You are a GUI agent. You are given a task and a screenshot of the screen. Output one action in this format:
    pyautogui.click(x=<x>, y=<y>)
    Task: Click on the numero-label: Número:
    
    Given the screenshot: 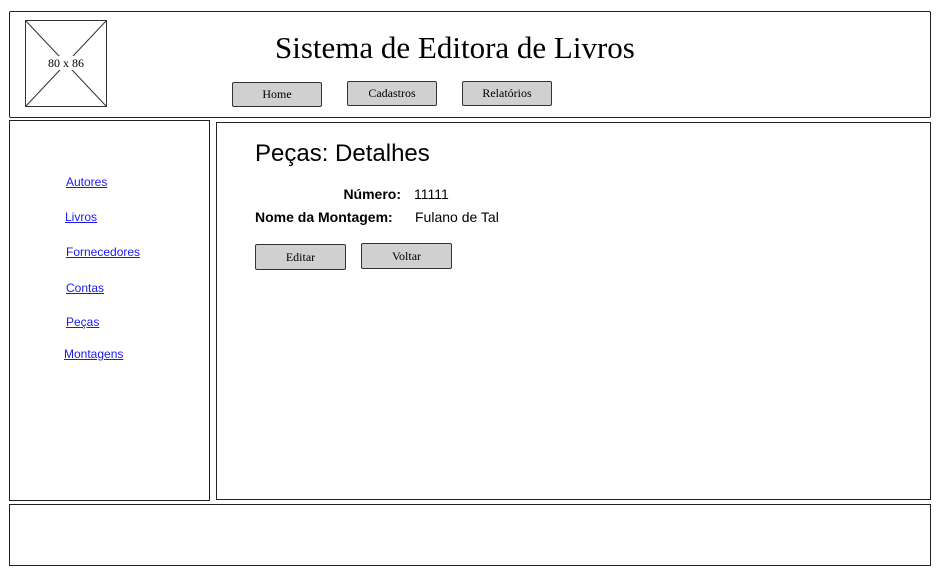 What is the action you would take?
    pyautogui.click(x=372, y=194)
    